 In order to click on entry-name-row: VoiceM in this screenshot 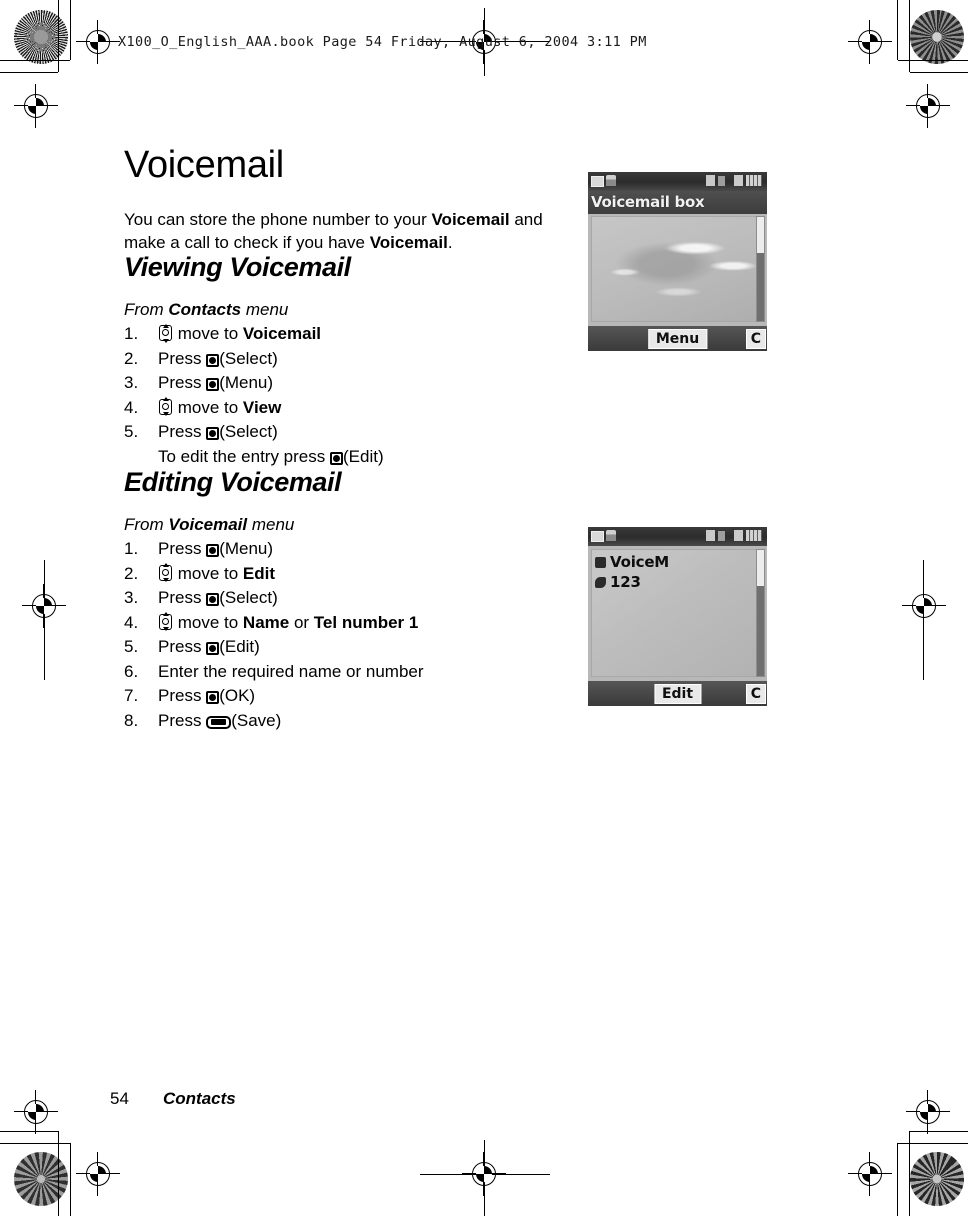, I will do `click(632, 562)`.